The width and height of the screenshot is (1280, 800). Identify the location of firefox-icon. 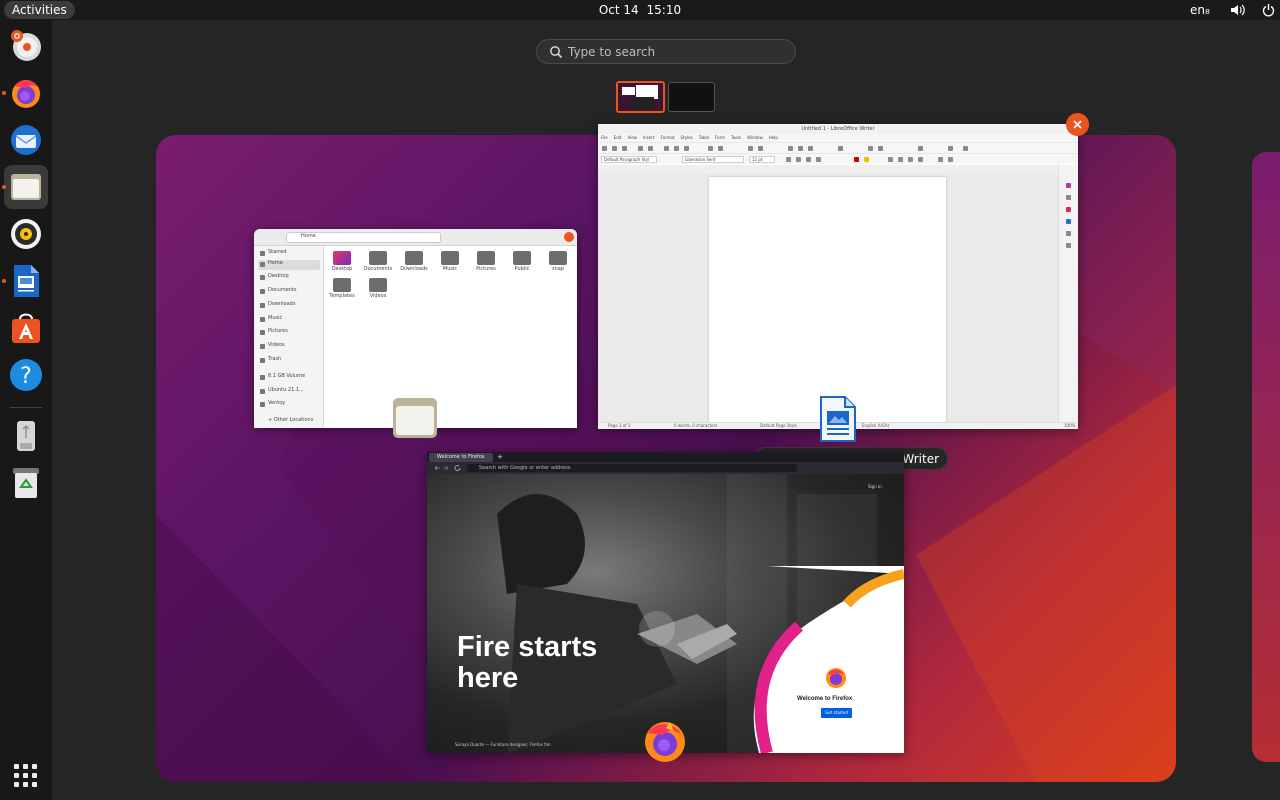
(665, 742).